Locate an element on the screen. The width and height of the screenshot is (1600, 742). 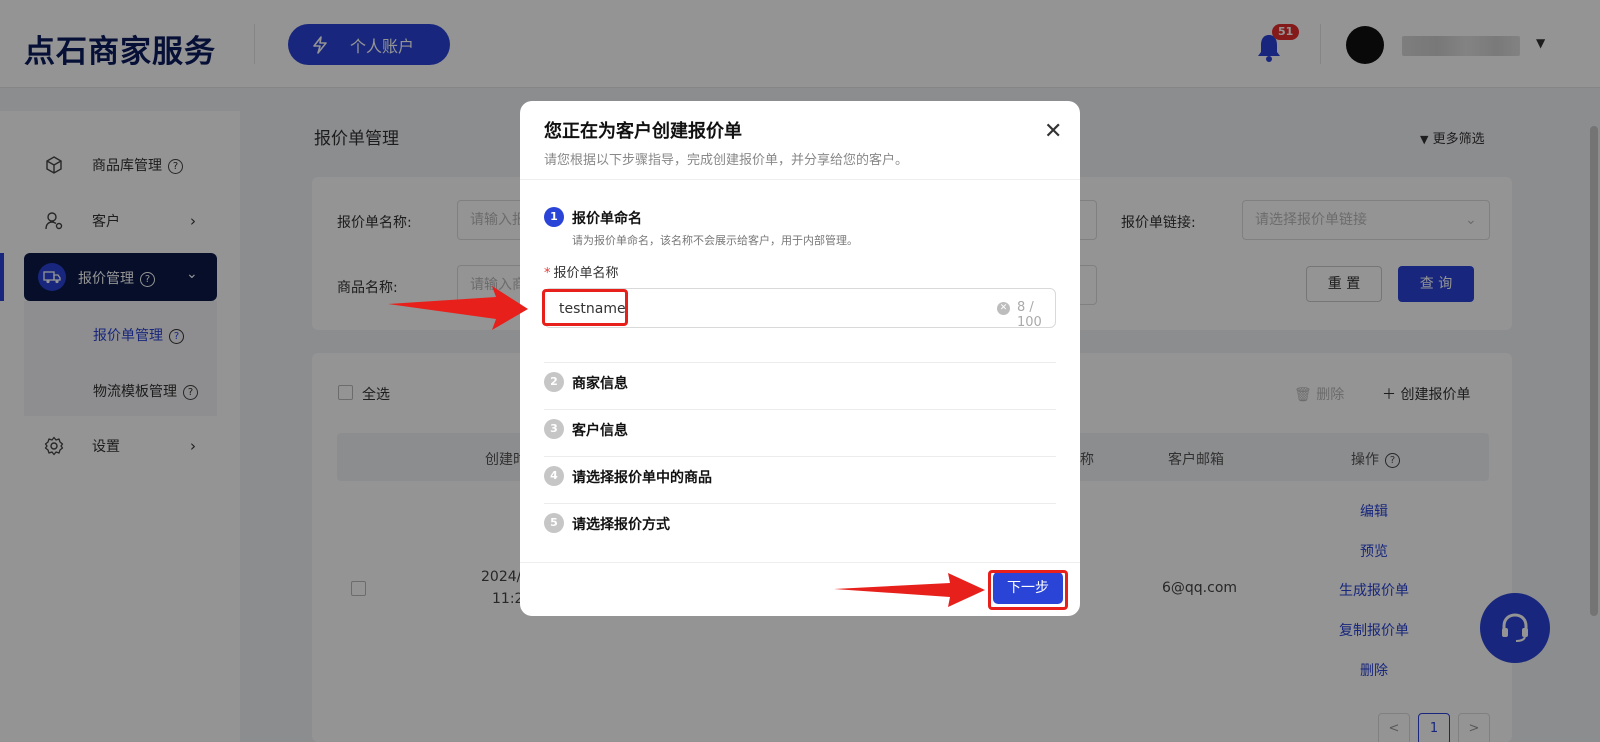
arrow-to-next-button is located at coordinates (909, 590).